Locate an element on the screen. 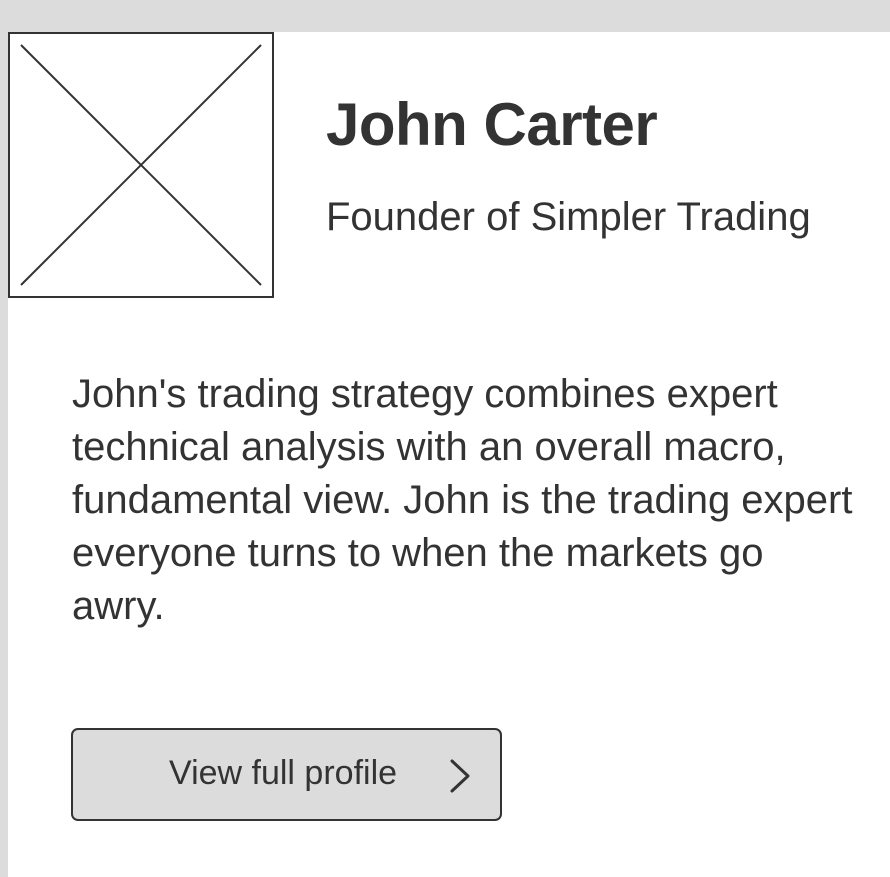  avatar is located at coordinates (141, 165).